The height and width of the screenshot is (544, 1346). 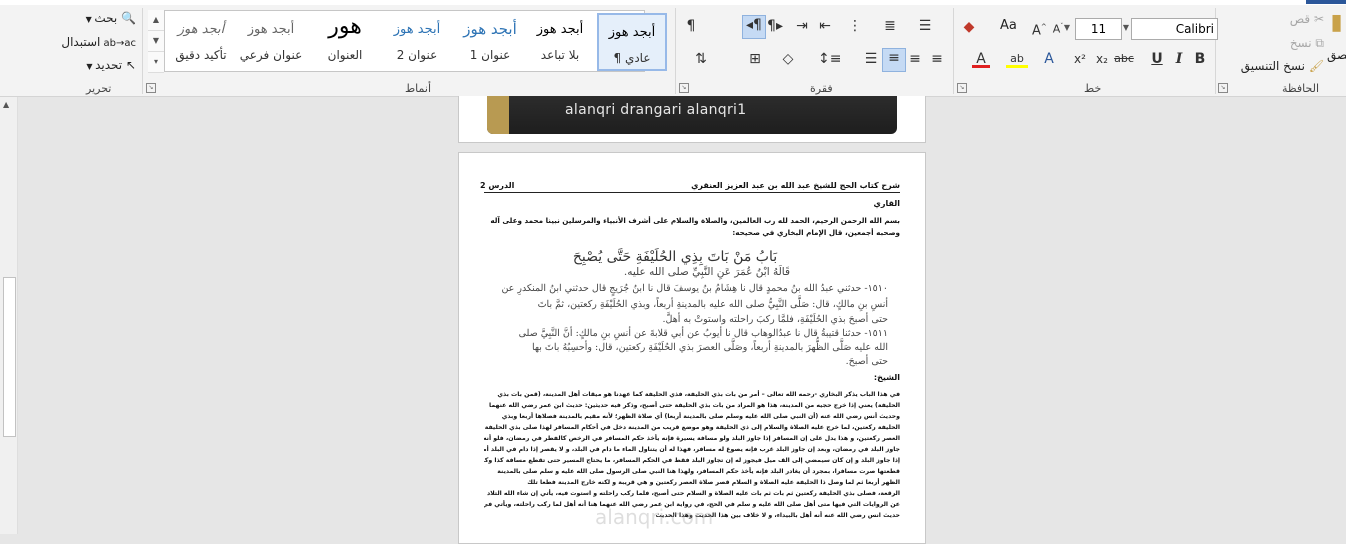 What do you see at coordinates (417, 40) in the screenshot?
I see `style-heading-2: أبجد هوز عنوان 2` at bounding box center [417, 40].